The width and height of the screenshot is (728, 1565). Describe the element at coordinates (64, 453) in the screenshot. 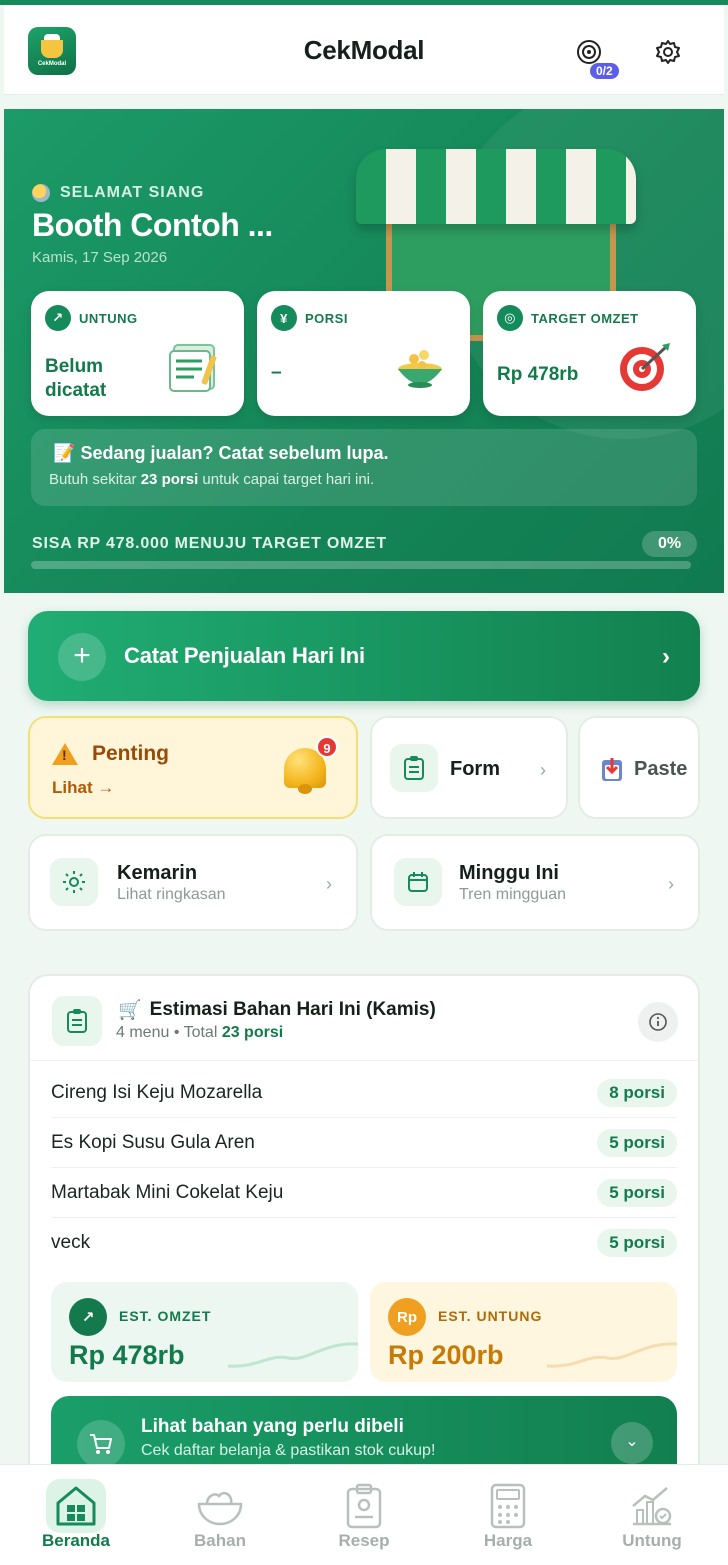

I see `memo-icon: 📝` at that location.